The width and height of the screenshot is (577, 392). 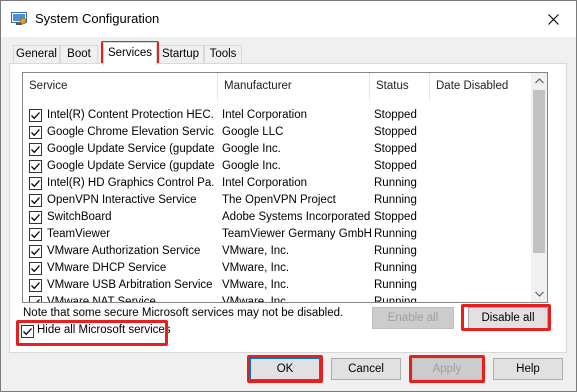 What do you see at coordinates (288, 19) in the screenshot?
I see `title-bar: System Configuration` at bounding box center [288, 19].